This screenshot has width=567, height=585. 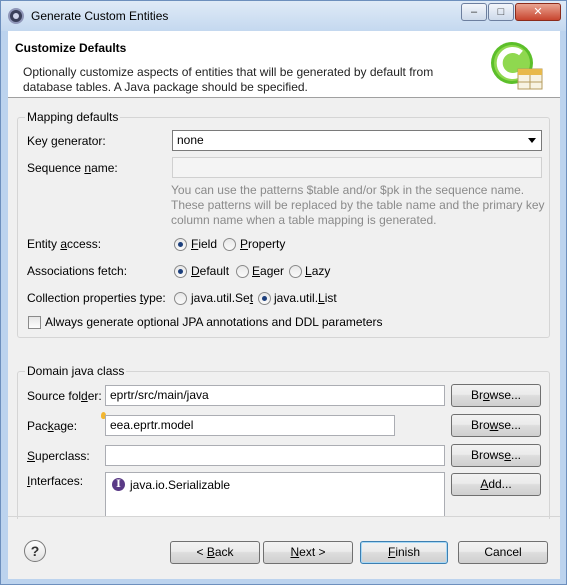 What do you see at coordinates (357, 140) in the screenshot?
I see `key-generator-select: none` at bounding box center [357, 140].